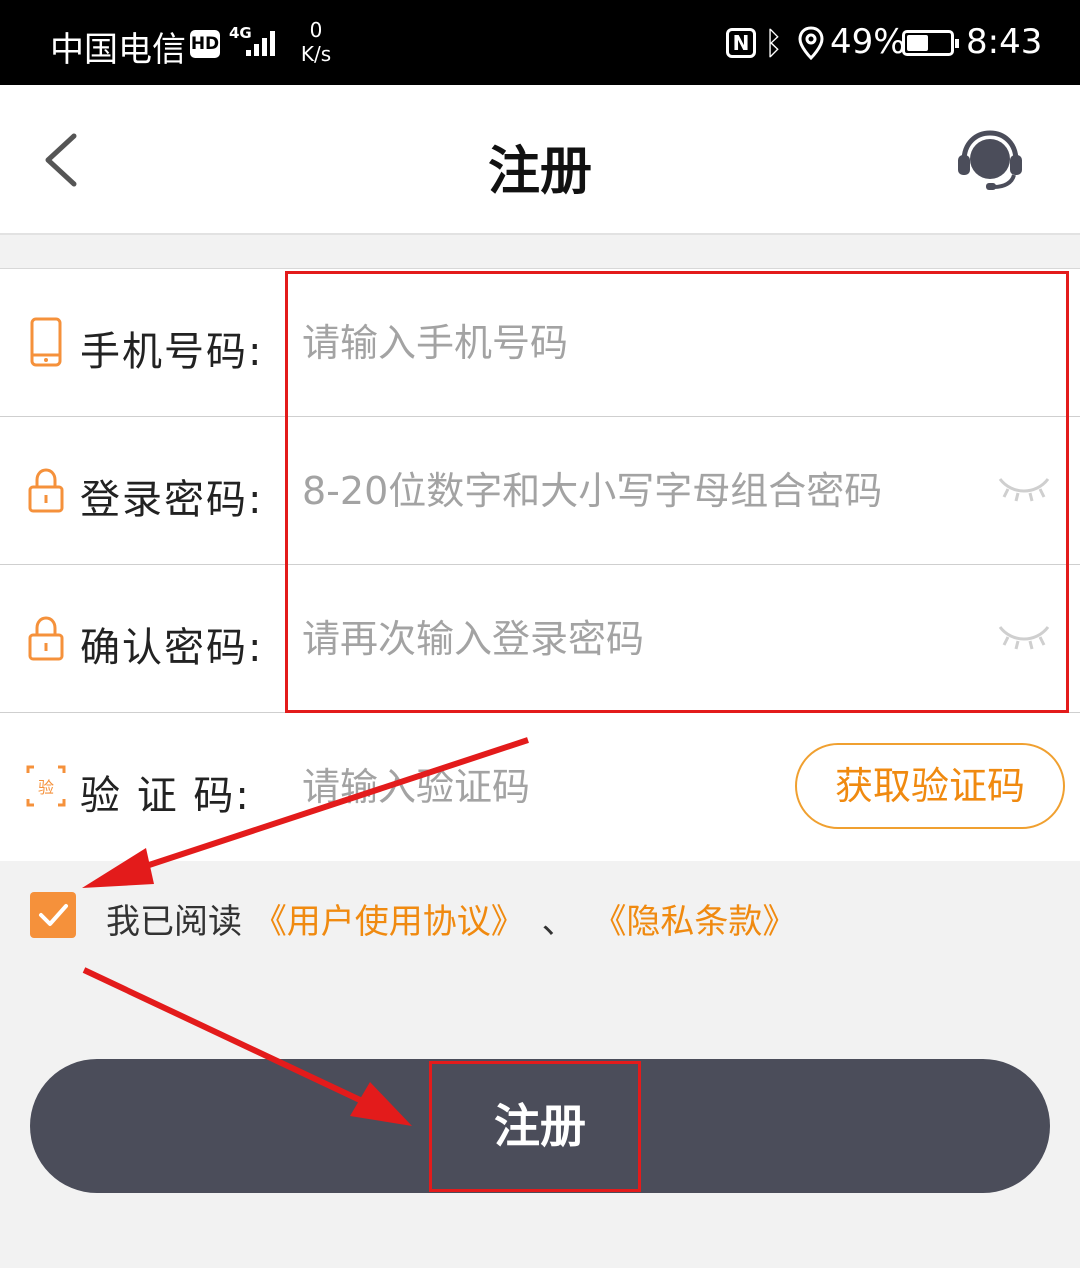 The height and width of the screenshot is (1268, 1080). I want to click on password-row: 登录密码:, so click(540, 491).